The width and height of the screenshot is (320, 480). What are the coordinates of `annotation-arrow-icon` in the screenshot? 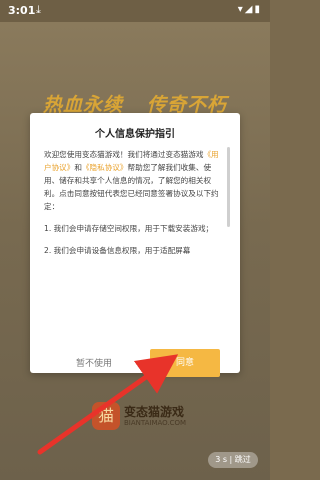 It's located at (108, 404).